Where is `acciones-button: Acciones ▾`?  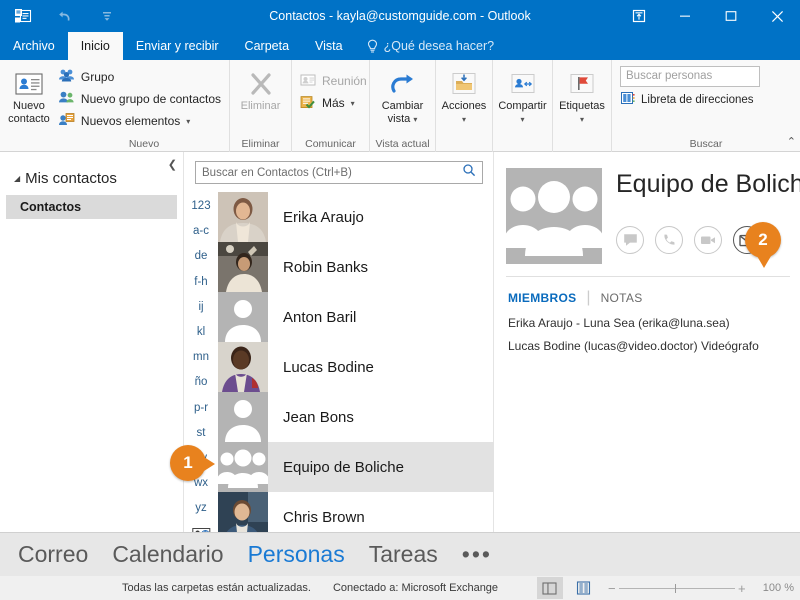
acciones-button: Acciones ▾ is located at coordinates (464, 98).